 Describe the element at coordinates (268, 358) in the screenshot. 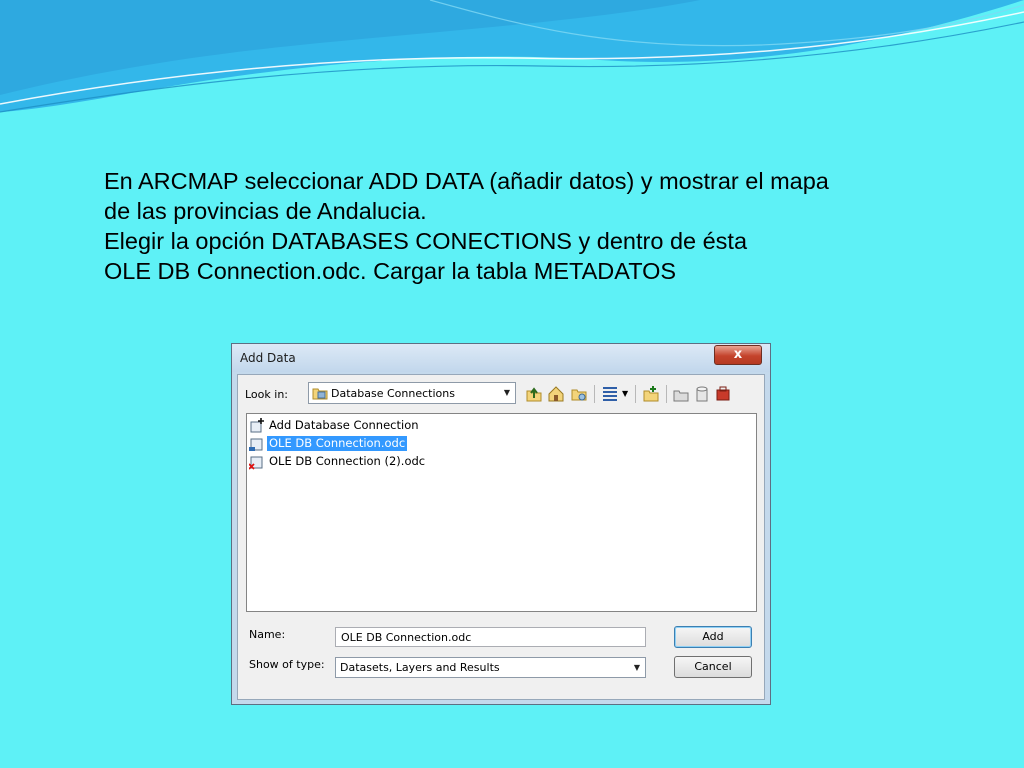

I see `dialog-title: Add Data` at that location.